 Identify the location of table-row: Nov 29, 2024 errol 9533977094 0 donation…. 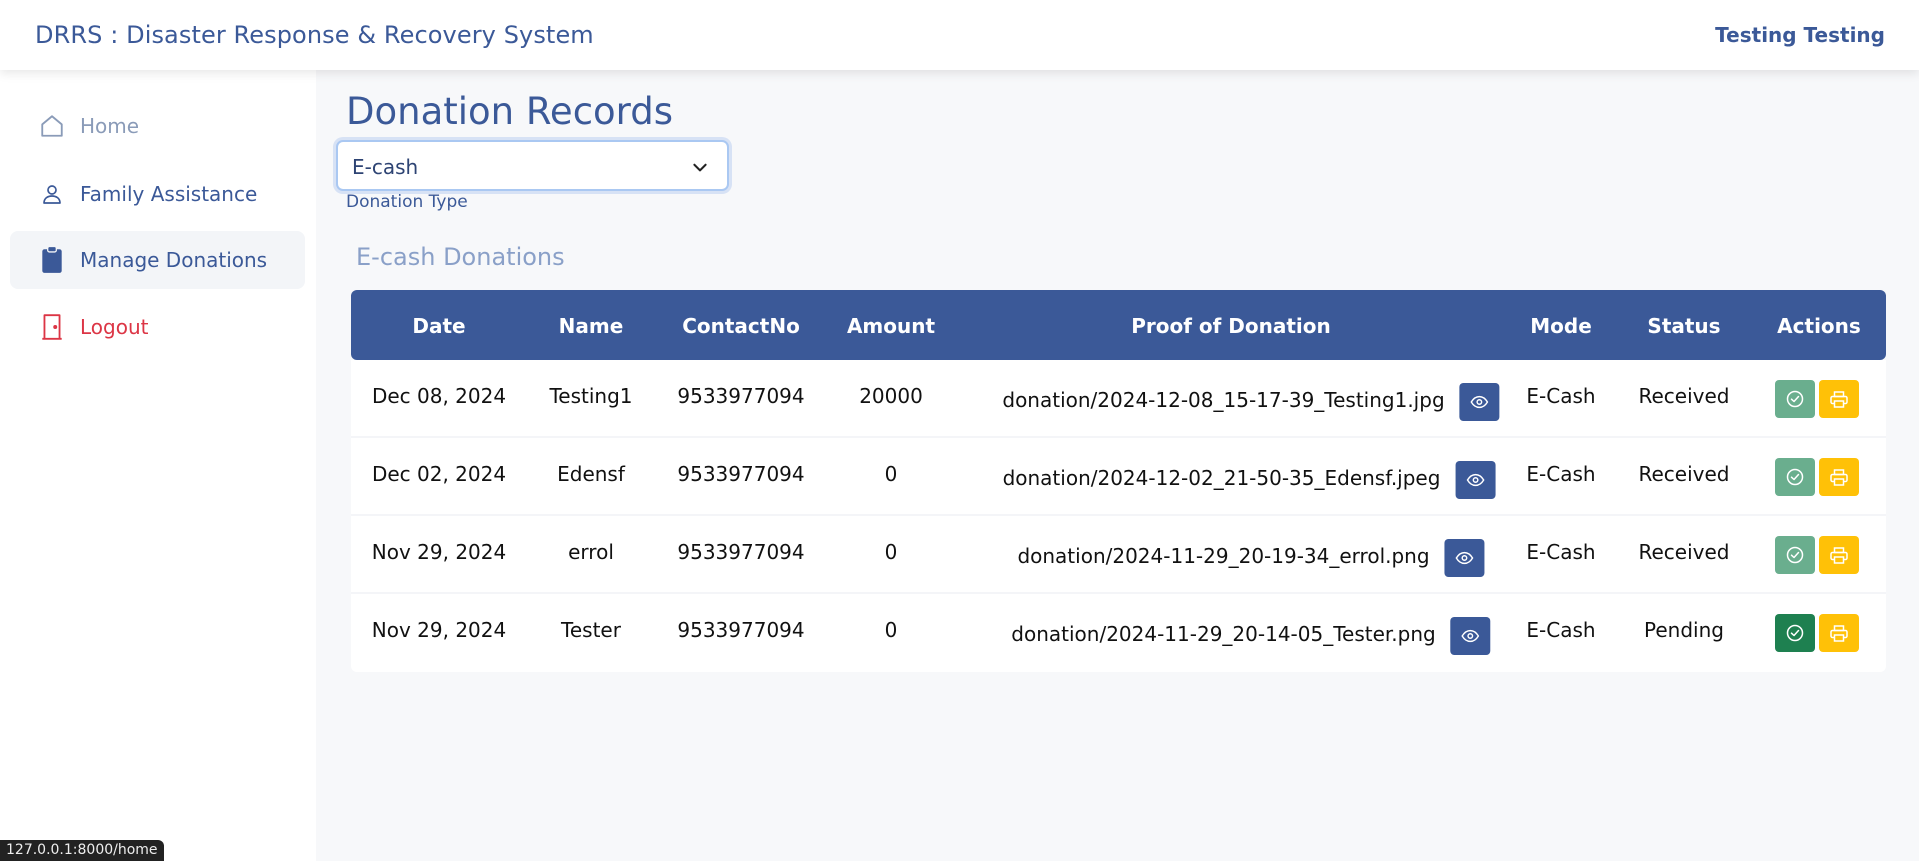
(1118, 555).